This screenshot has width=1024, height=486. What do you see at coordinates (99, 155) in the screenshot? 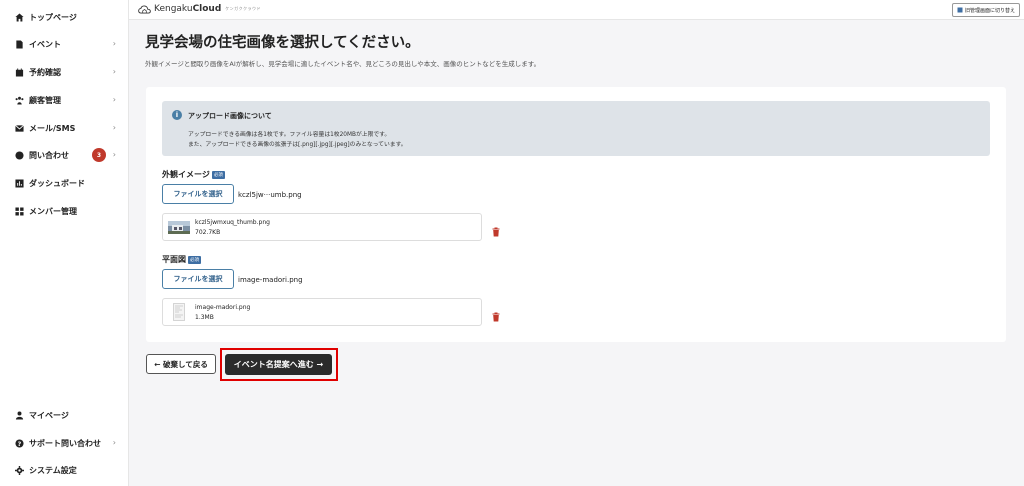
I see `unread-badge: 3` at bounding box center [99, 155].